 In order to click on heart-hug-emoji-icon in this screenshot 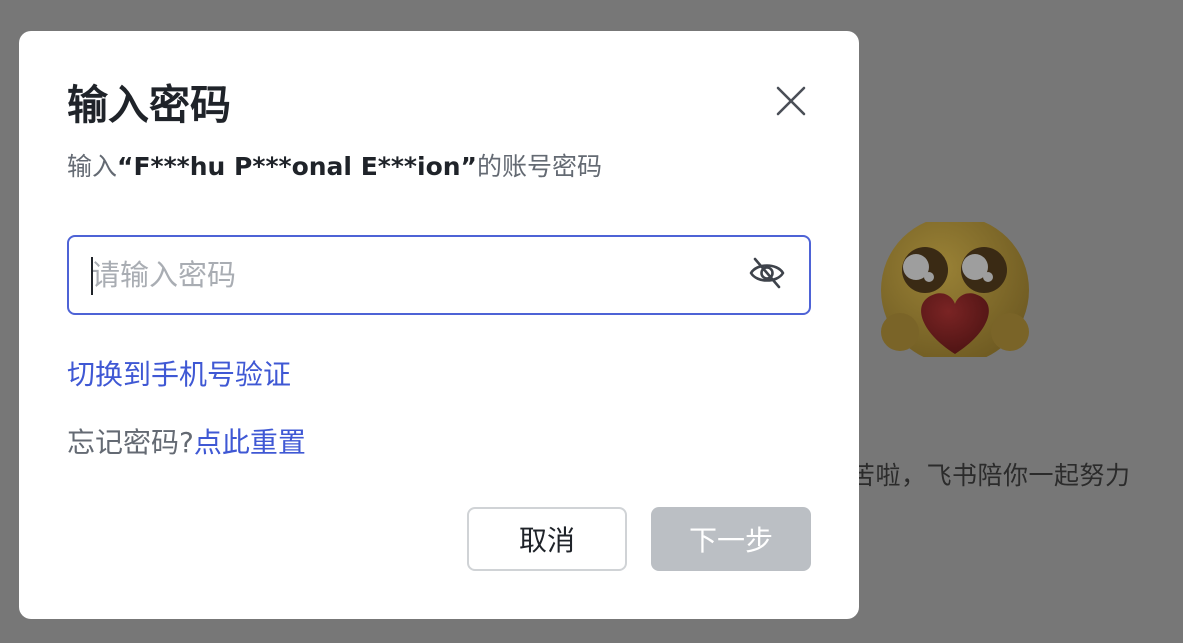, I will do `click(955, 290)`.